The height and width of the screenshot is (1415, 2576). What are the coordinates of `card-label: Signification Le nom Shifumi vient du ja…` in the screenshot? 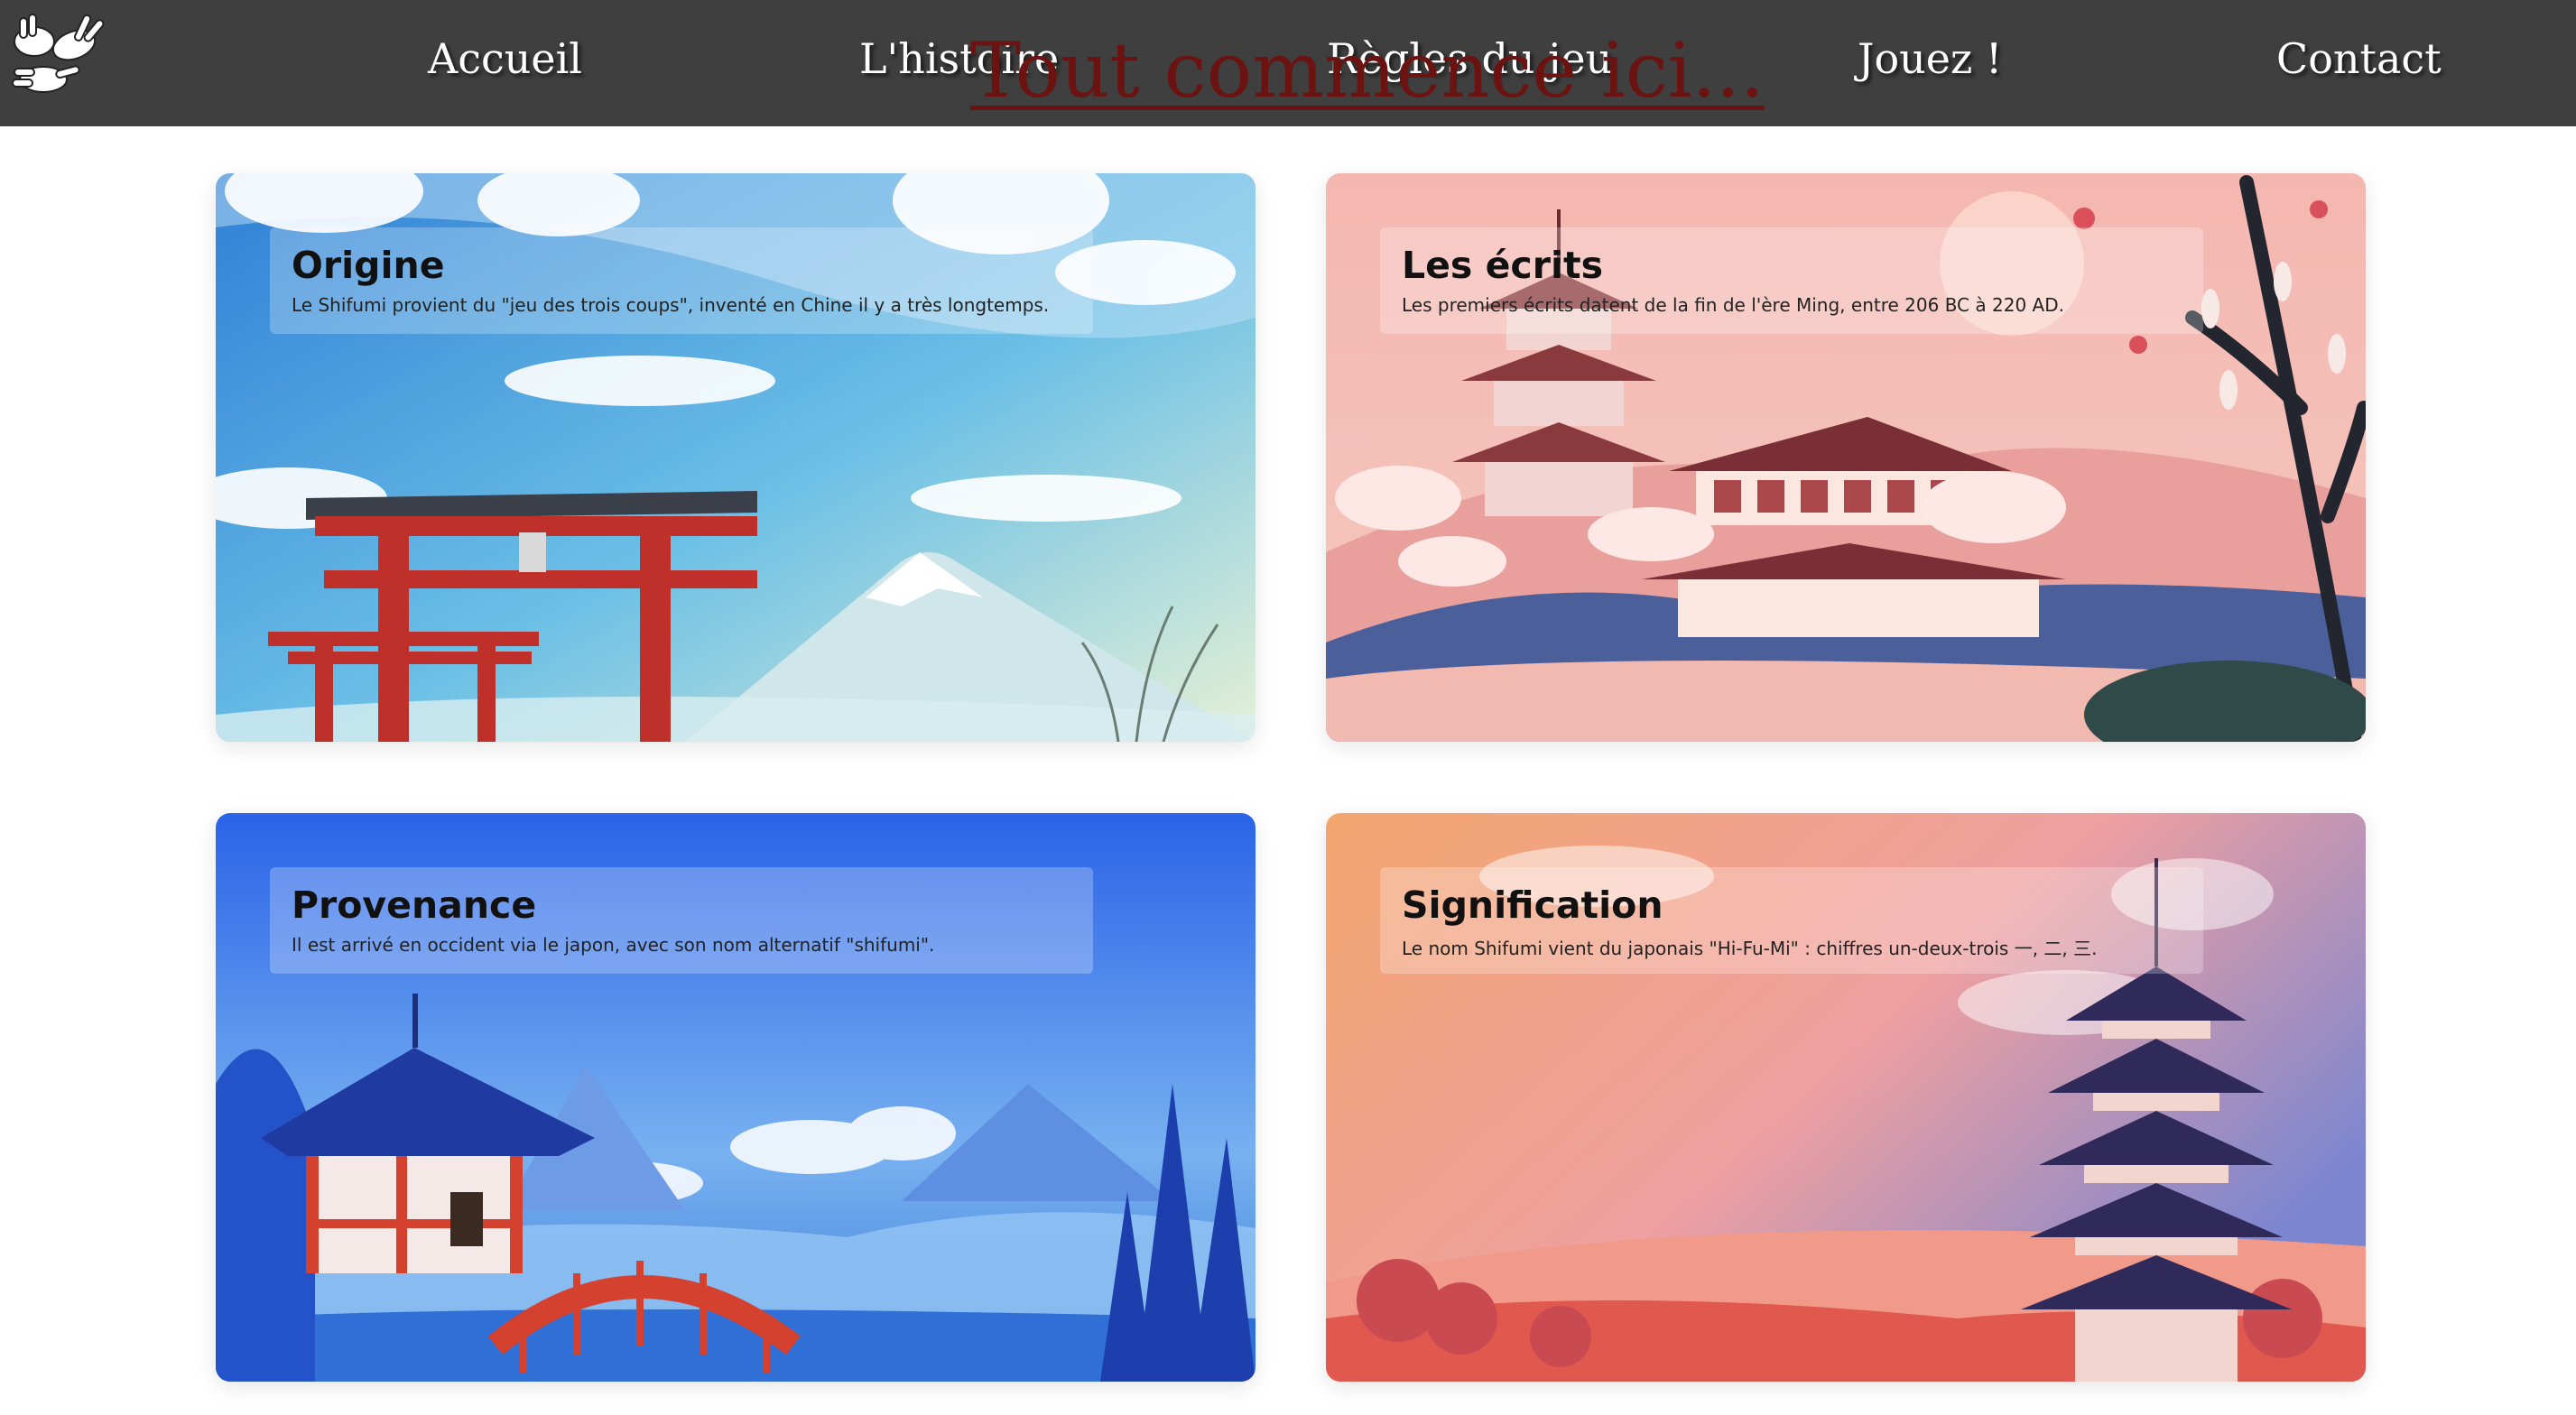 It's located at (1791, 920).